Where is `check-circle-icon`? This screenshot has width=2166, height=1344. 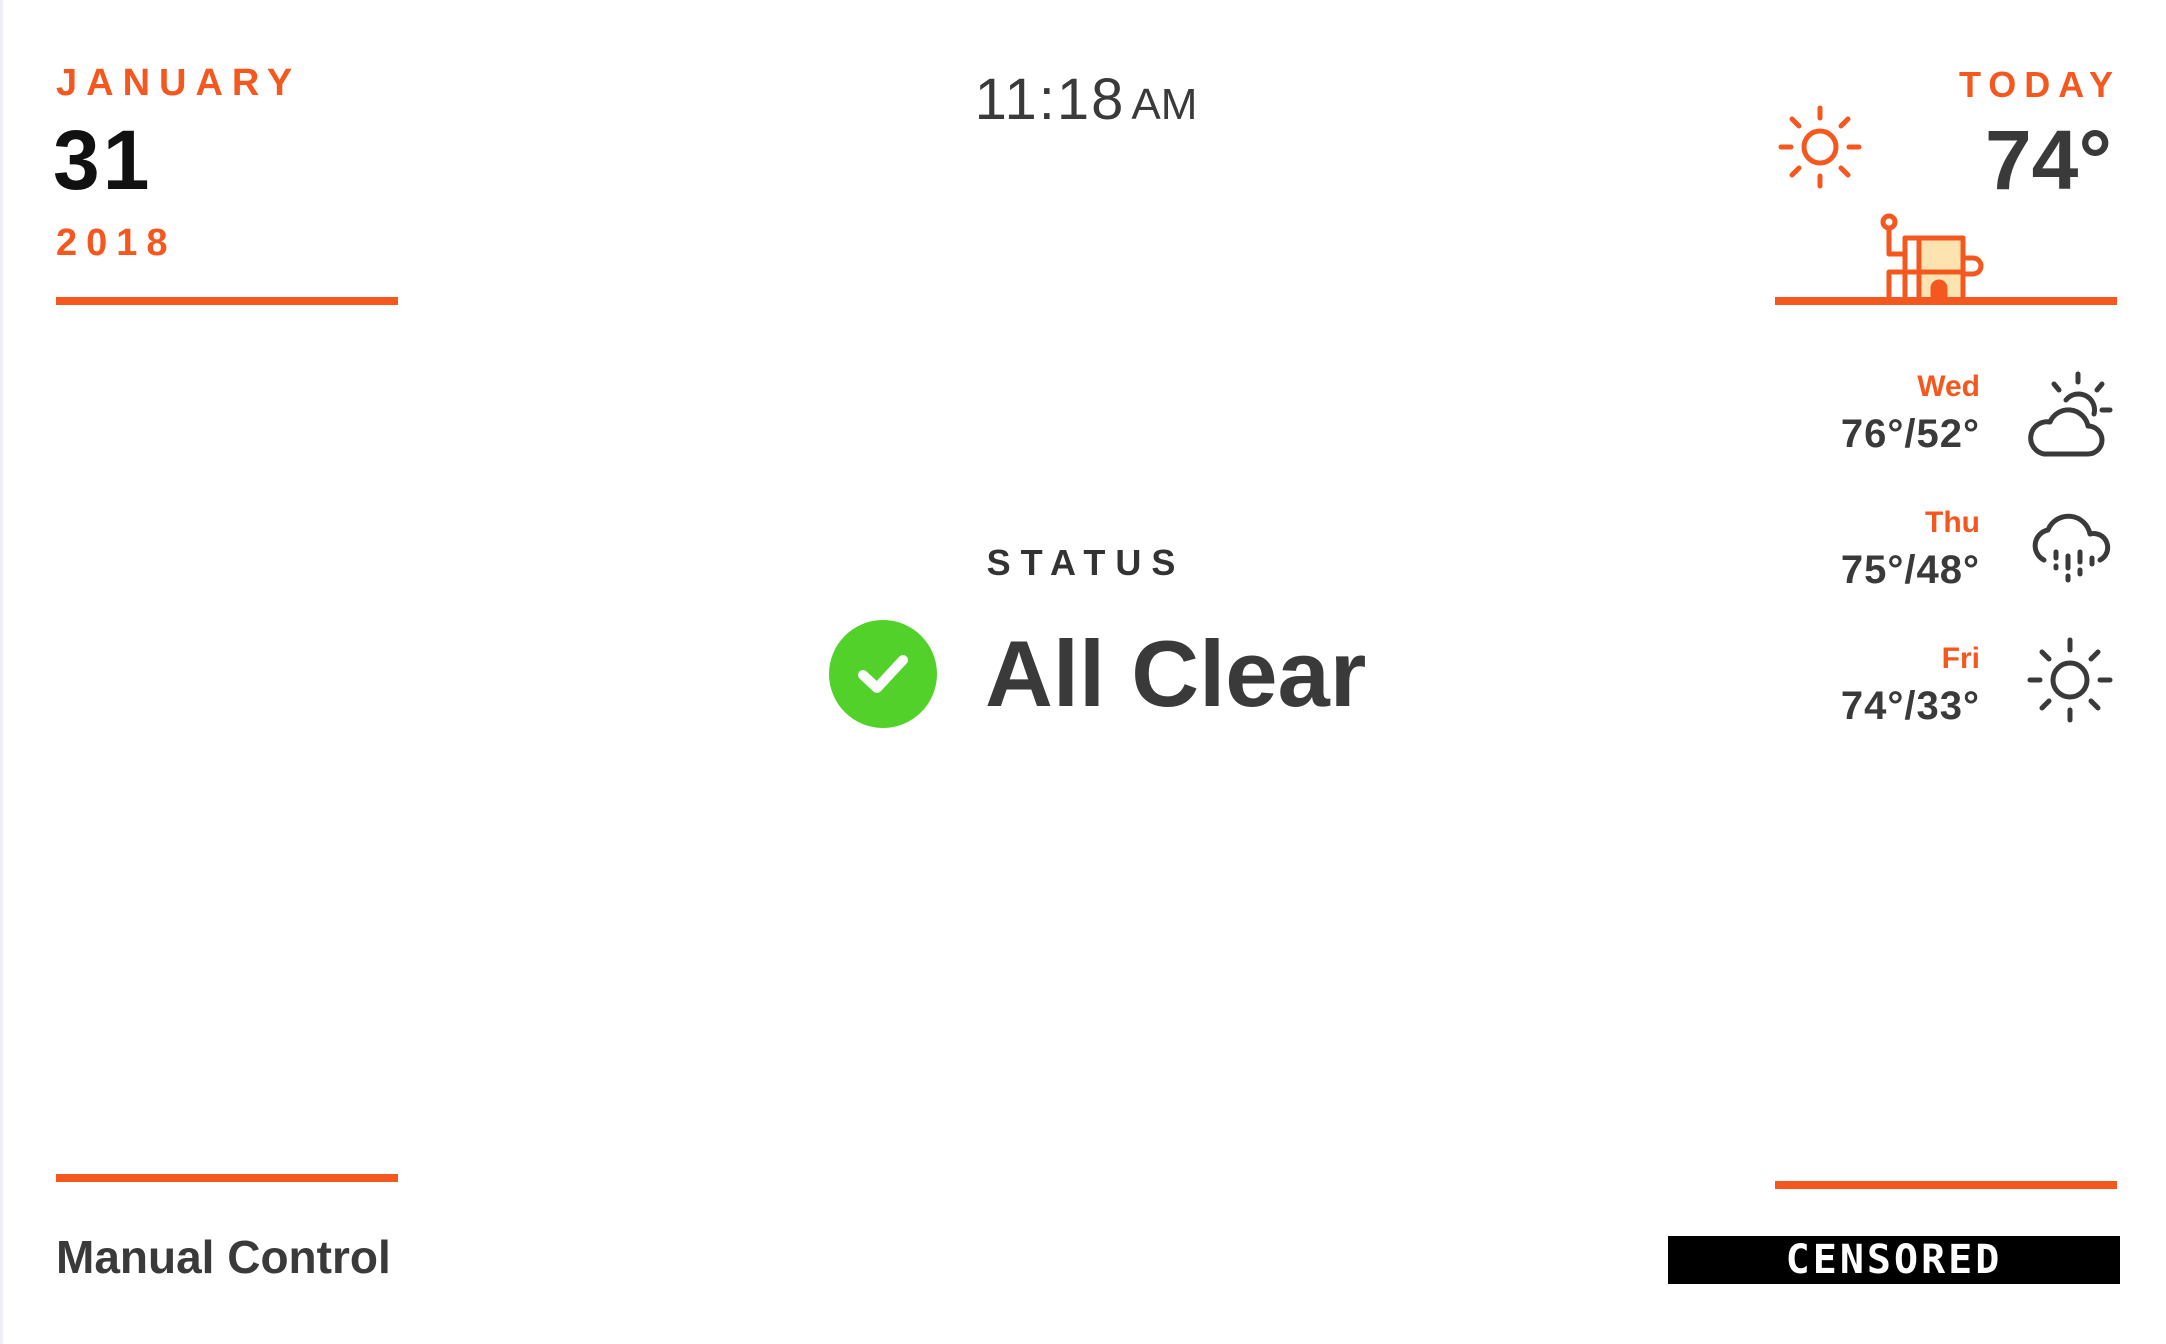 check-circle-icon is located at coordinates (883, 674).